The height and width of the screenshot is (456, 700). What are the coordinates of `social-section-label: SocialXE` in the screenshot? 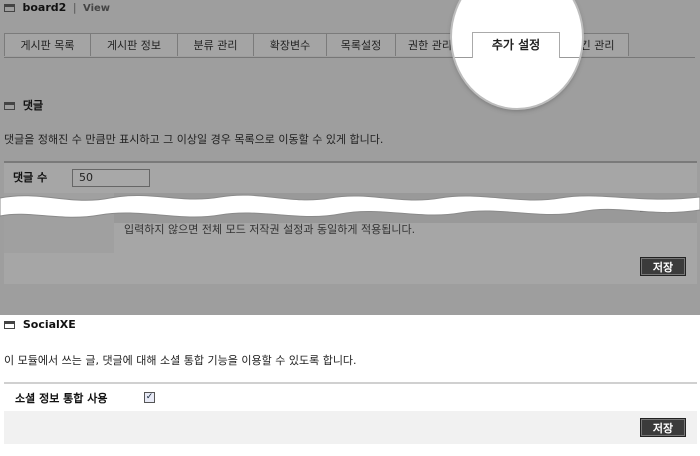 It's located at (49, 324).